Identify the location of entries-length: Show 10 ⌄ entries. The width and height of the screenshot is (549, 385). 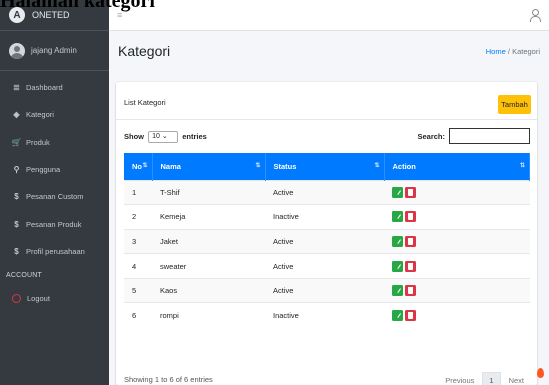
(165, 137).